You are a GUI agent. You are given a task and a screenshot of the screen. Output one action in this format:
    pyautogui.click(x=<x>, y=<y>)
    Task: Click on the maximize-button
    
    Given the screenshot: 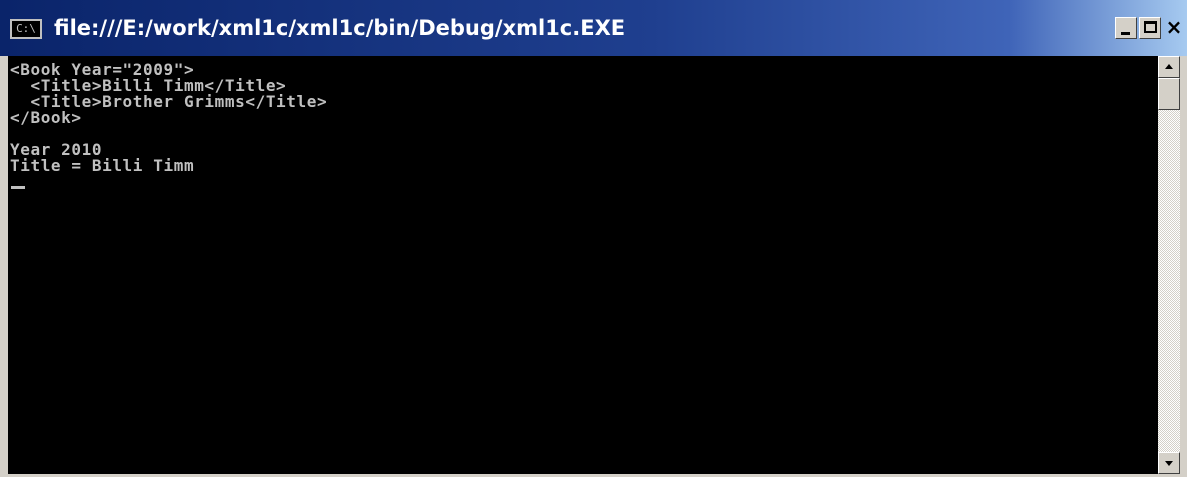 What is the action you would take?
    pyautogui.click(x=1150, y=28)
    